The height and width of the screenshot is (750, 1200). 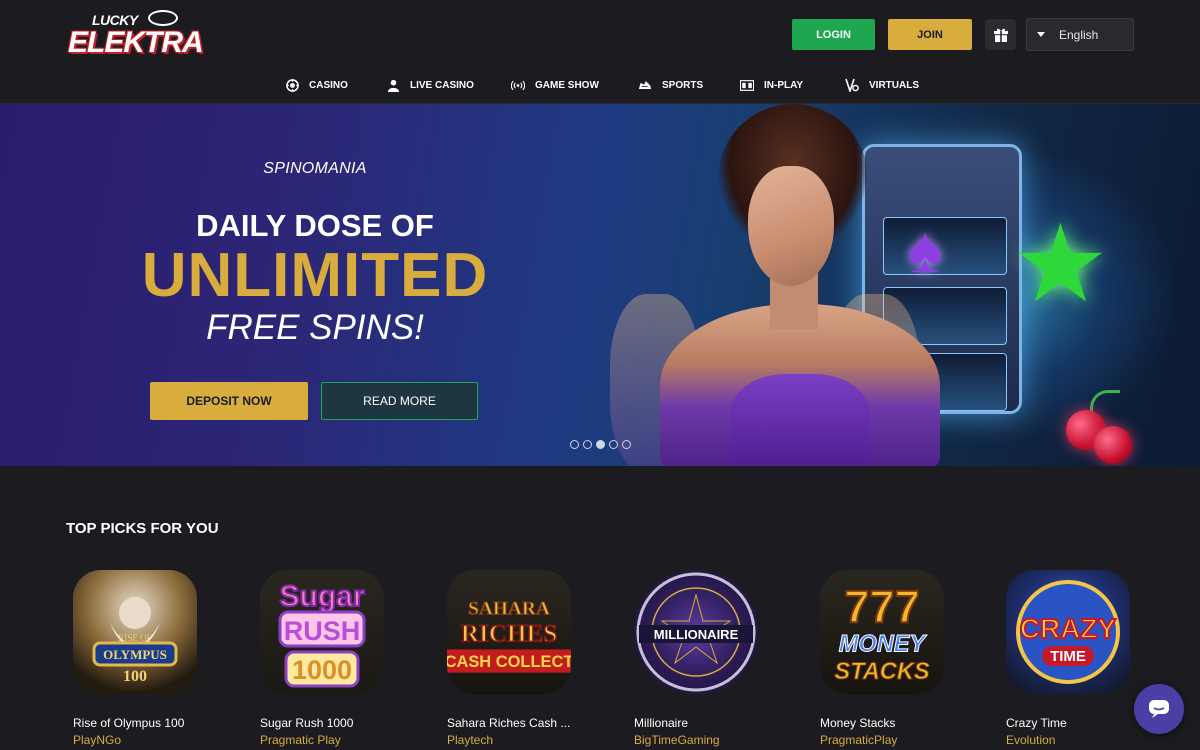 What do you see at coordinates (135, 654) in the screenshot?
I see `svg-text: OLYMPUS` at bounding box center [135, 654].